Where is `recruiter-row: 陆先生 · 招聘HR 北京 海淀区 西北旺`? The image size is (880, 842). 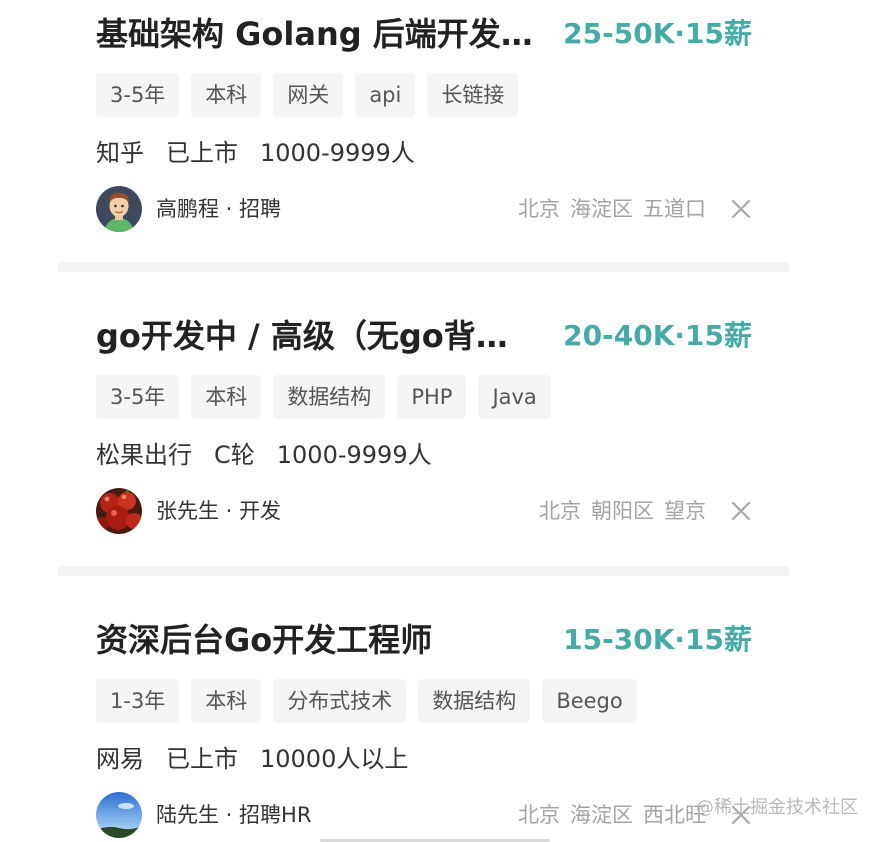
recruiter-row: 陆先生 · 招聘HR 北京 海淀区 西北旺 is located at coordinates (424, 815).